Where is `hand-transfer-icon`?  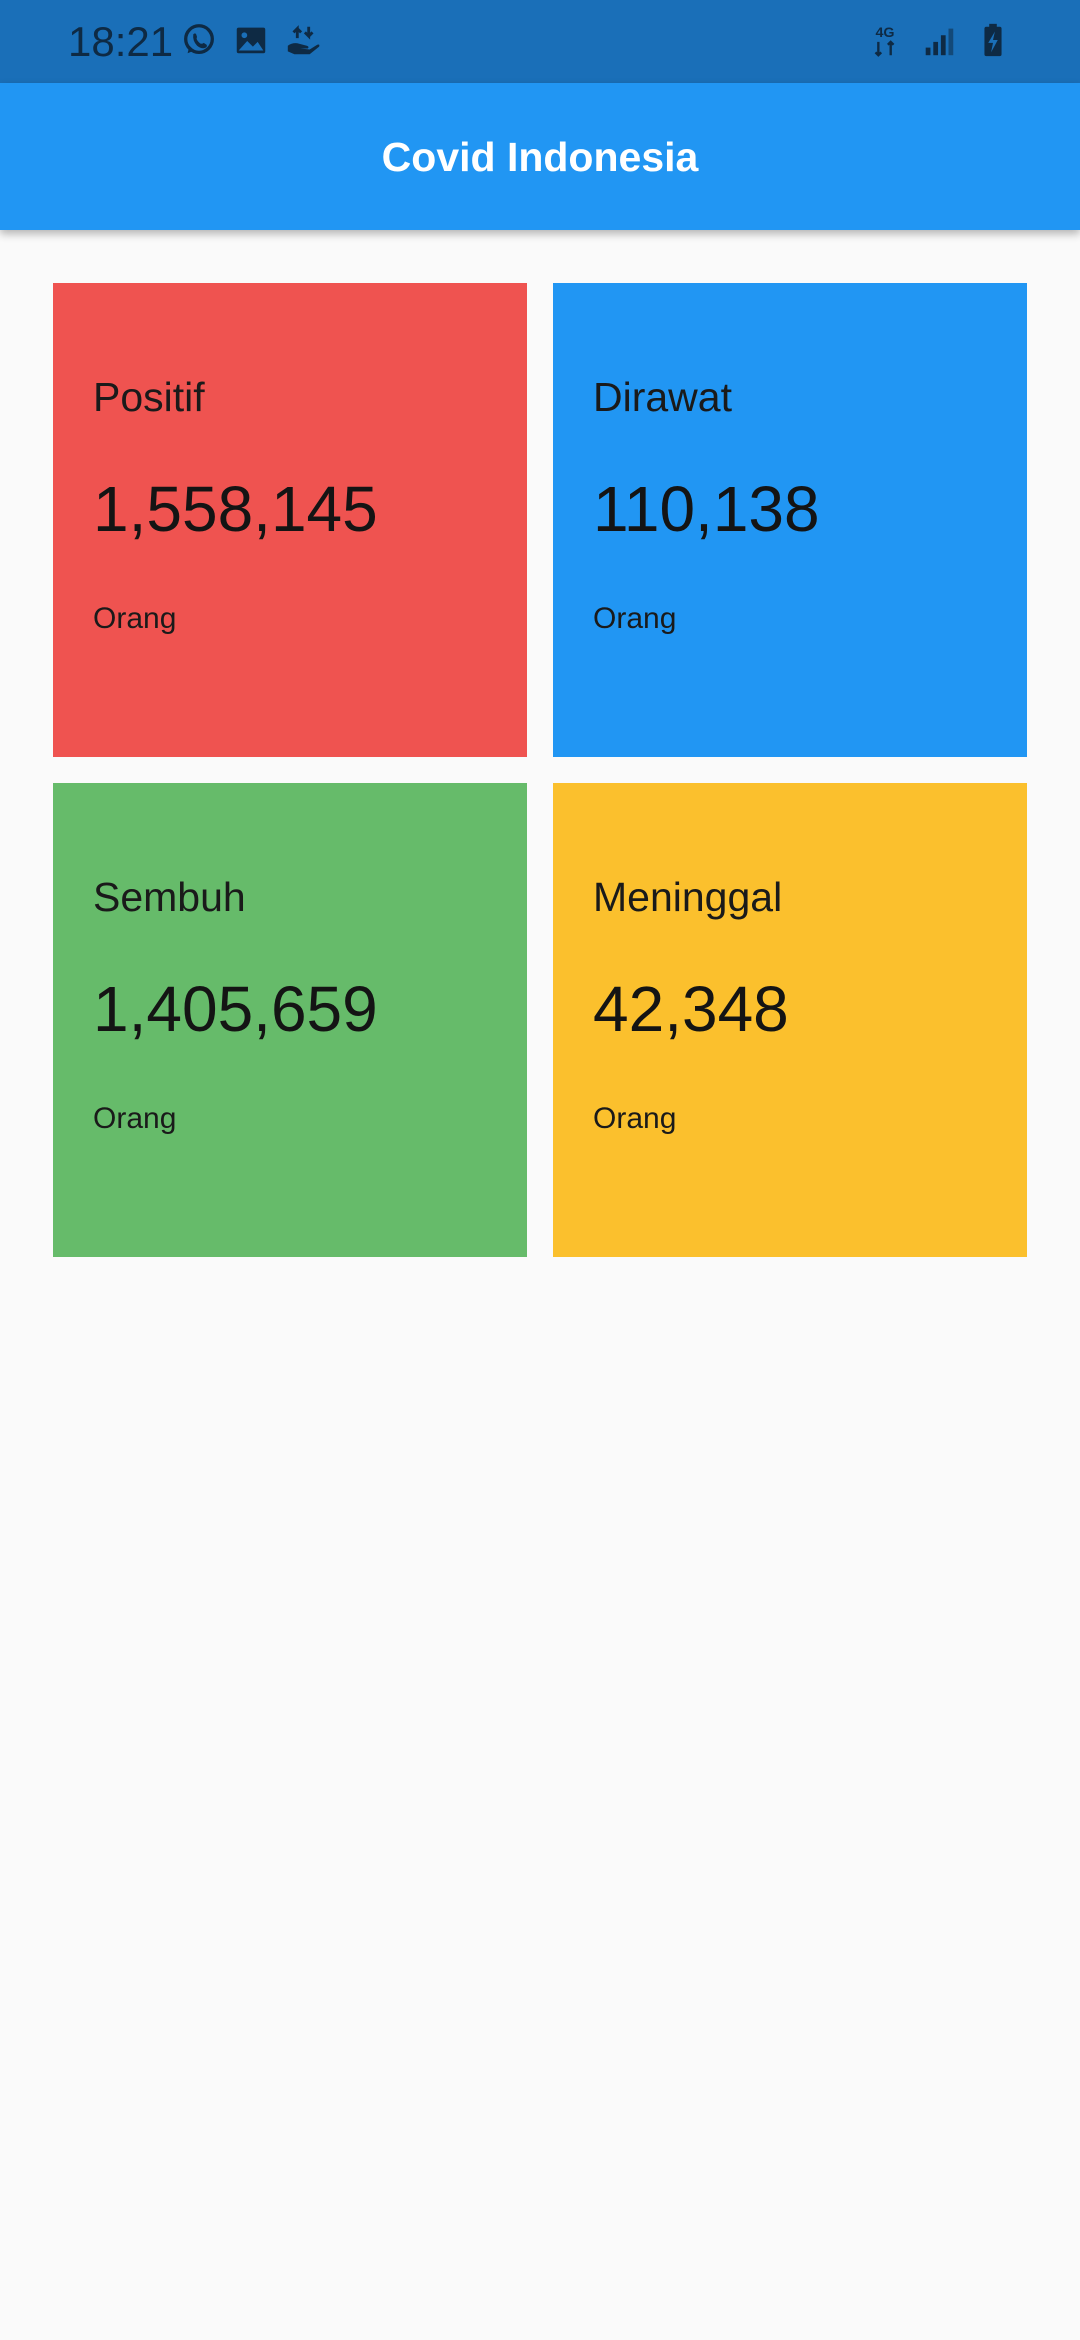 hand-transfer-icon is located at coordinates (303, 40).